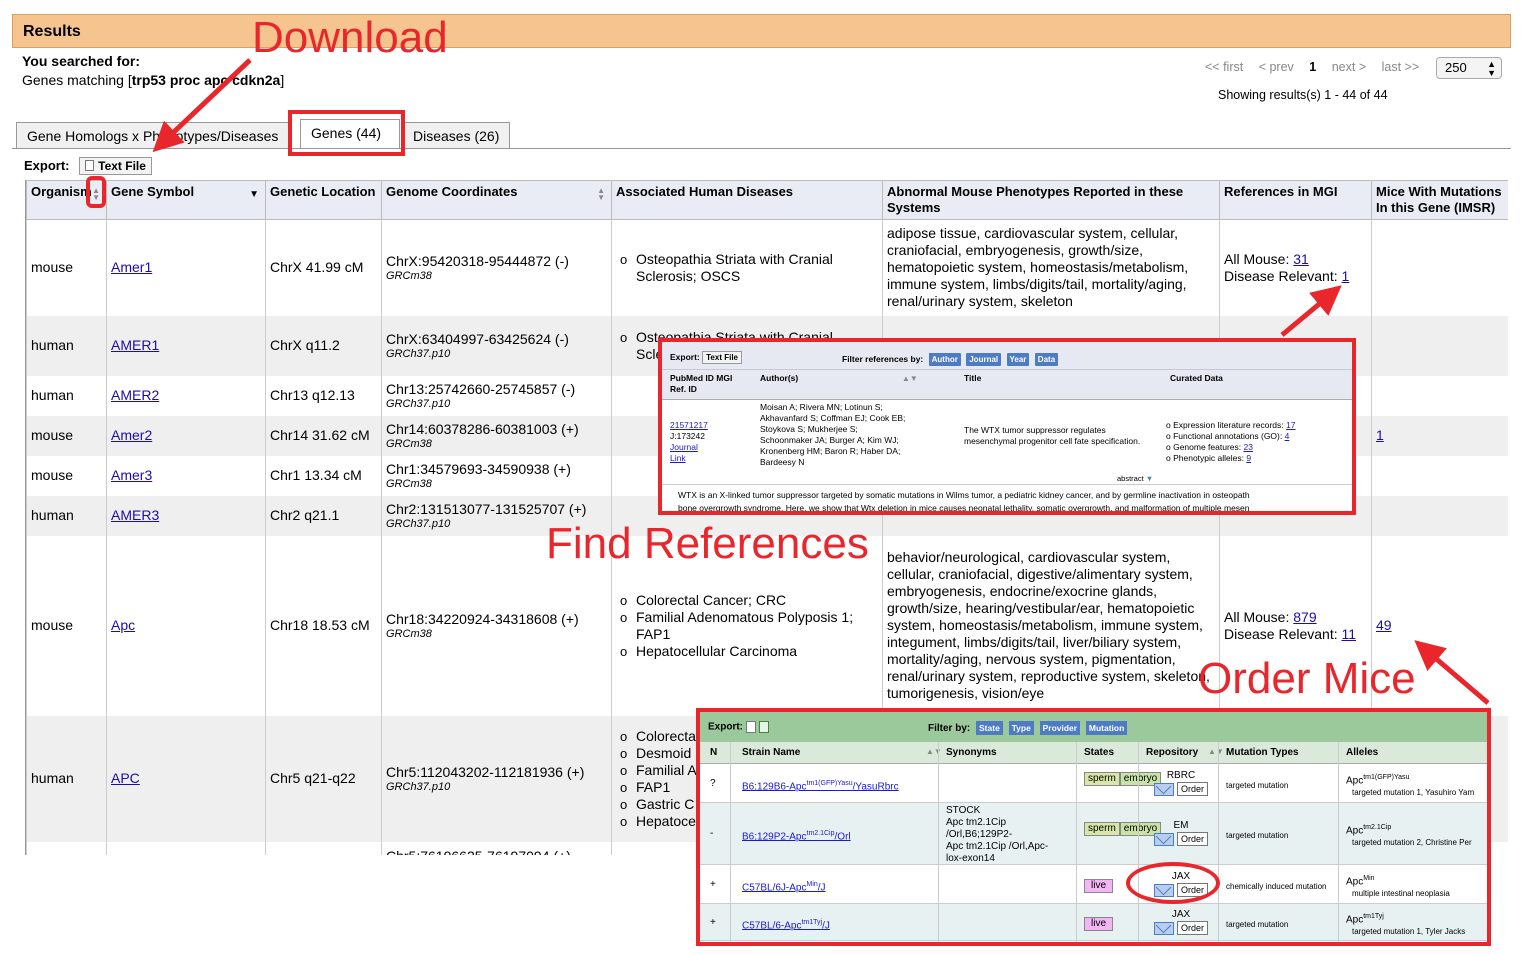 The height and width of the screenshot is (955, 1525). I want to click on annotation-download: Download, so click(350, 37).